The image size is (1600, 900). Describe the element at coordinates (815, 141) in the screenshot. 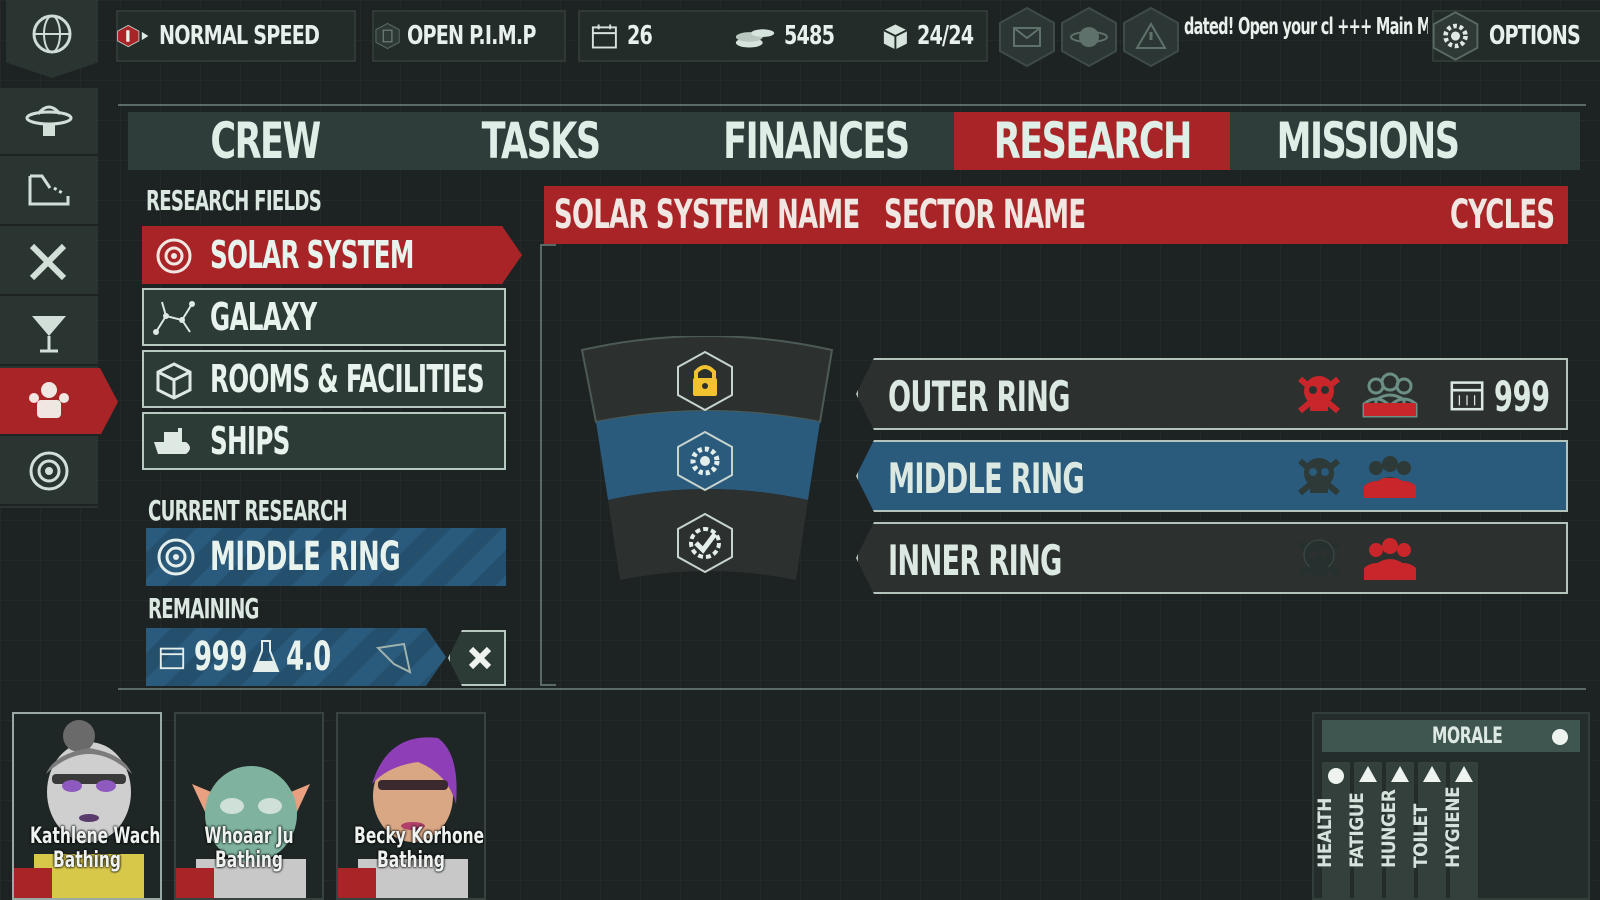

I see `tab-finances: FINANCES` at that location.